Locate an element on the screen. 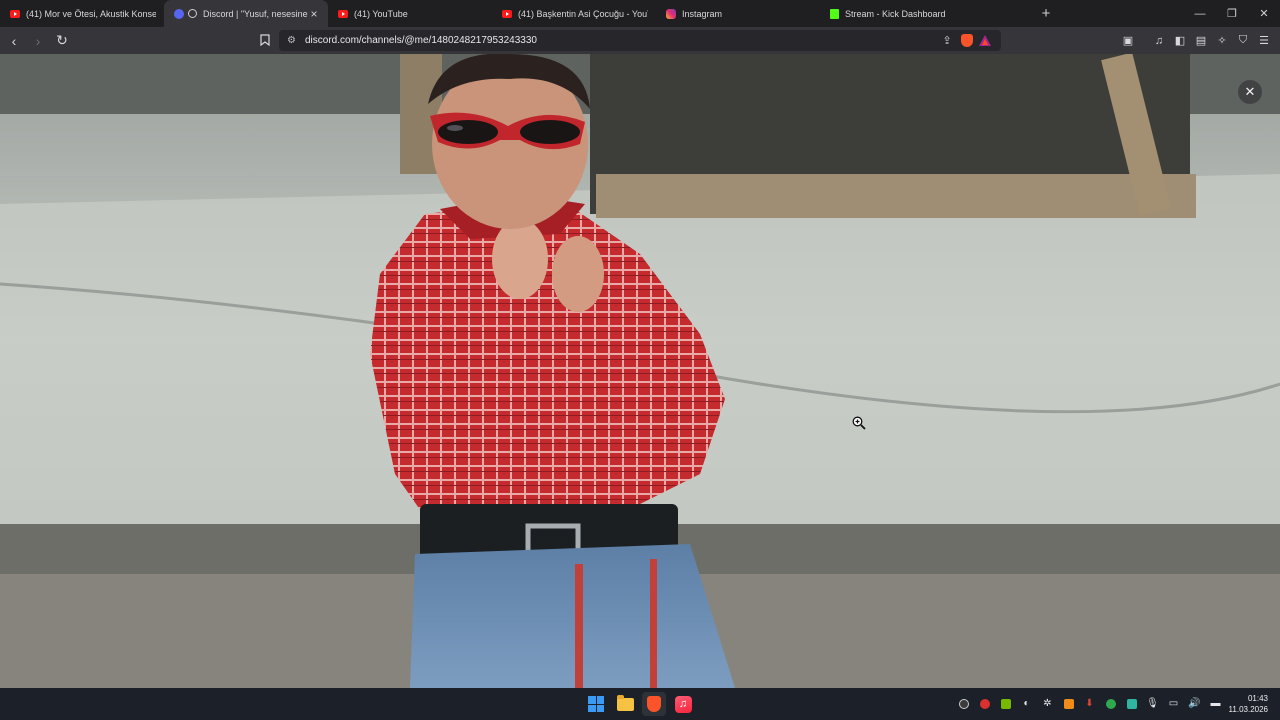 This screenshot has width=1280, height=720. audio-playing-icon is located at coordinates (192, 13).